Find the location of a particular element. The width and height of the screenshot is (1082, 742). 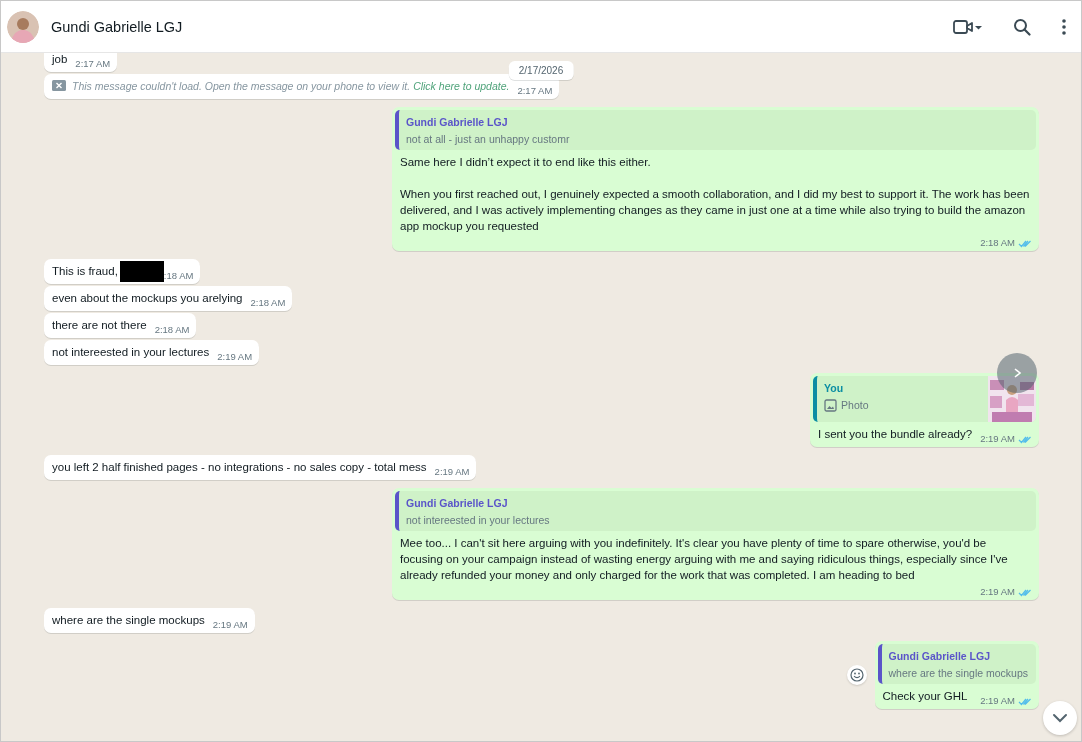

message-text: there are not there is located at coordinates (99, 325).